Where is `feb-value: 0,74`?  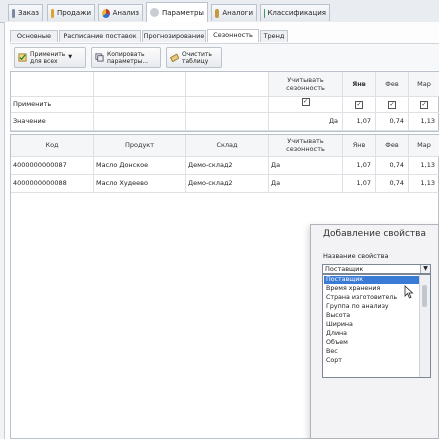
feb-value: 0,74 is located at coordinates (392, 122).